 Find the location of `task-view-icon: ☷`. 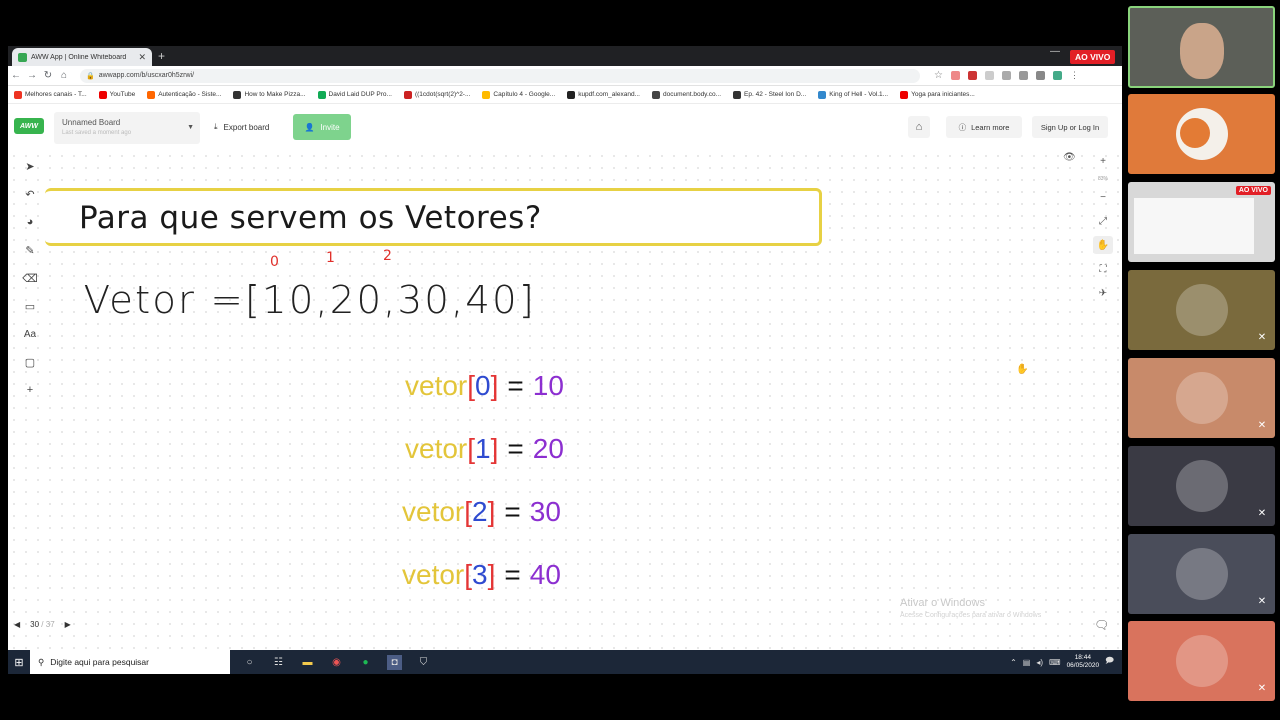

task-view-icon: ☷ is located at coordinates (278, 662).